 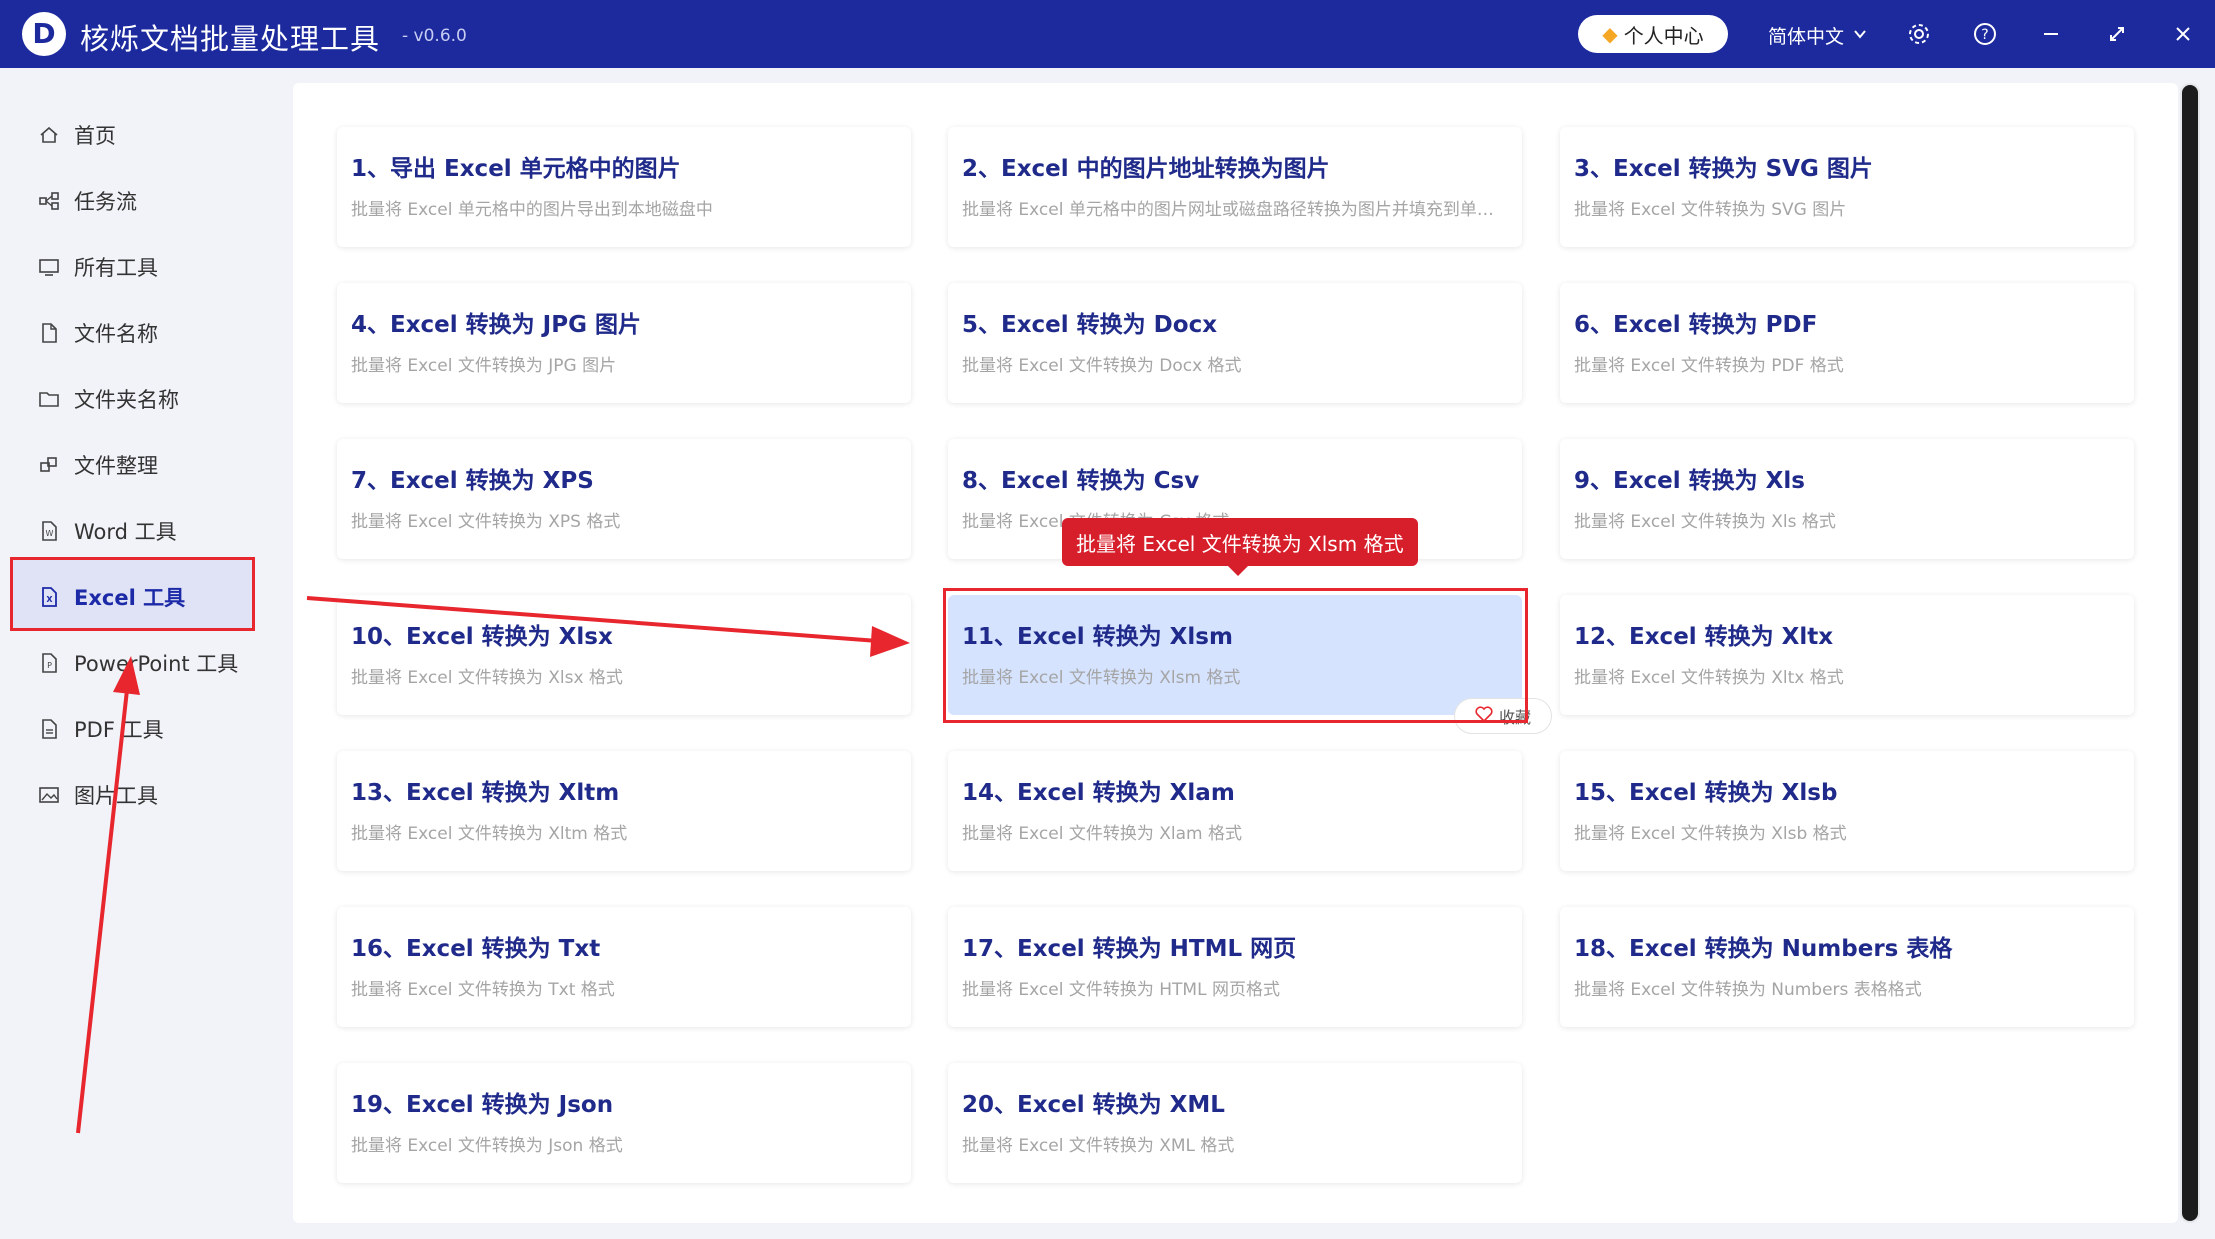 I want to click on sidebar-item-label: 文件名称, so click(x=116, y=334).